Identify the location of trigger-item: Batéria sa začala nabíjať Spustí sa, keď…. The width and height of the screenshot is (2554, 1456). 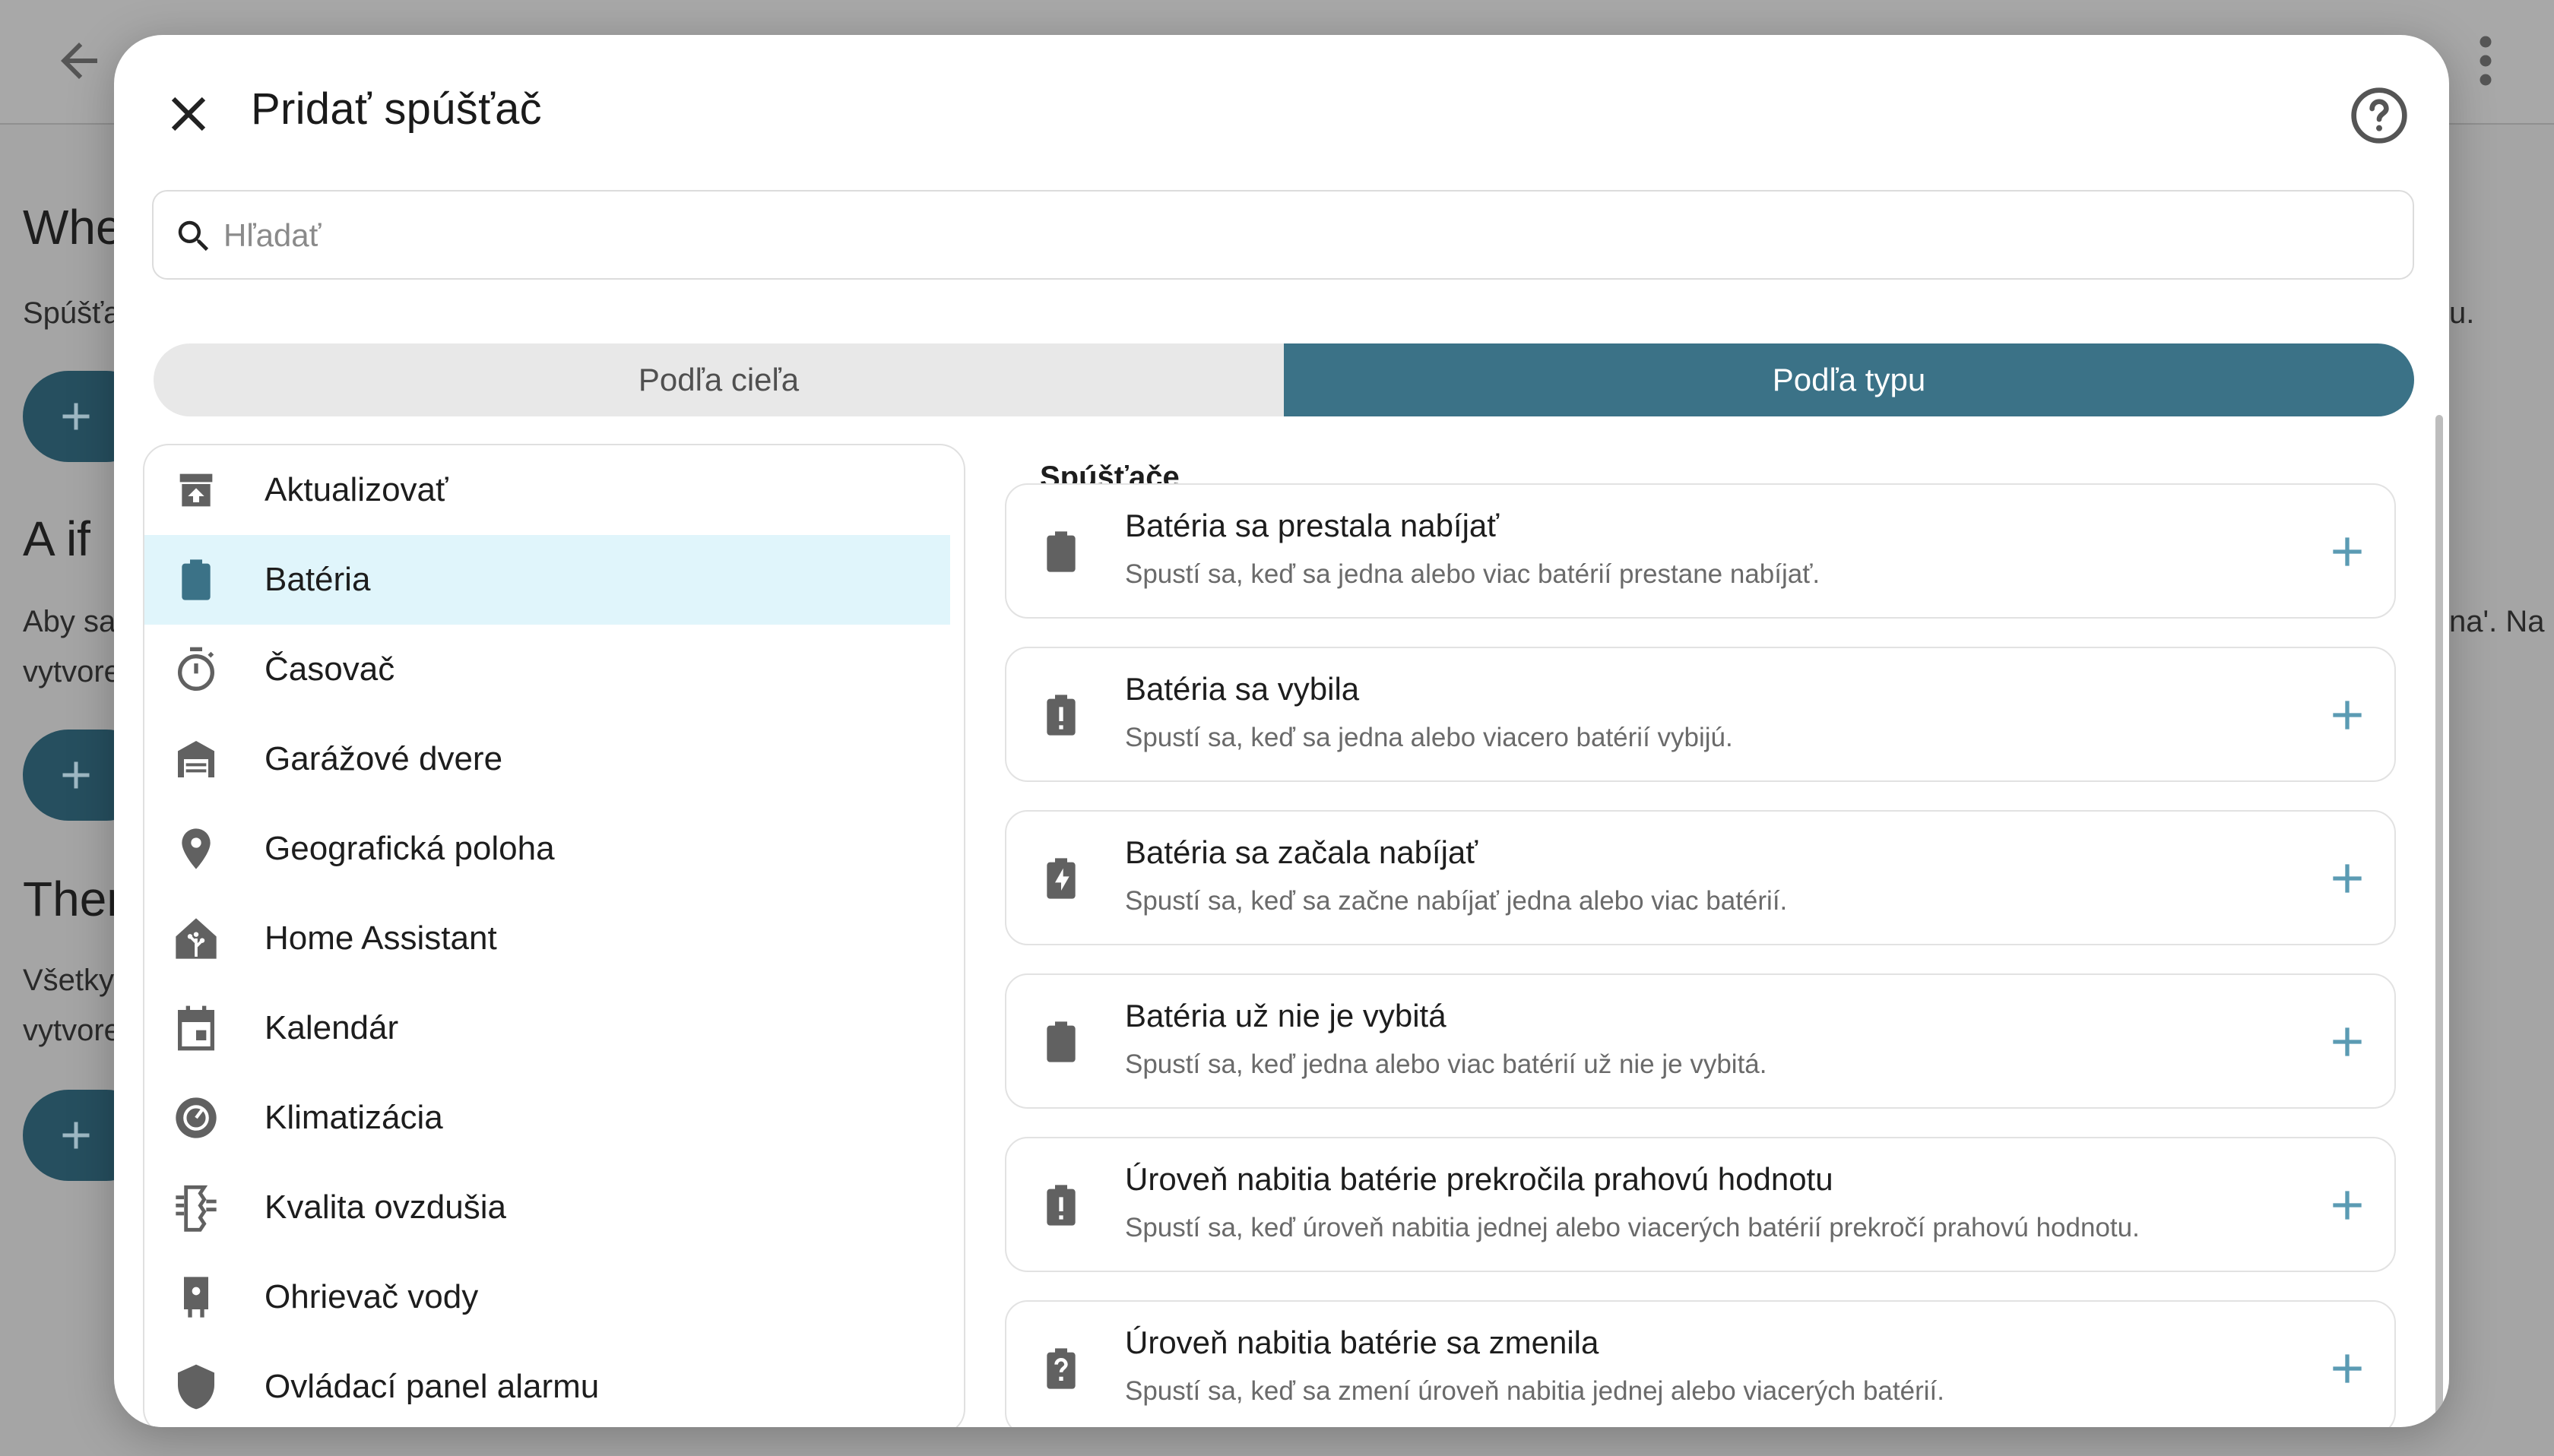
(1700, 878).